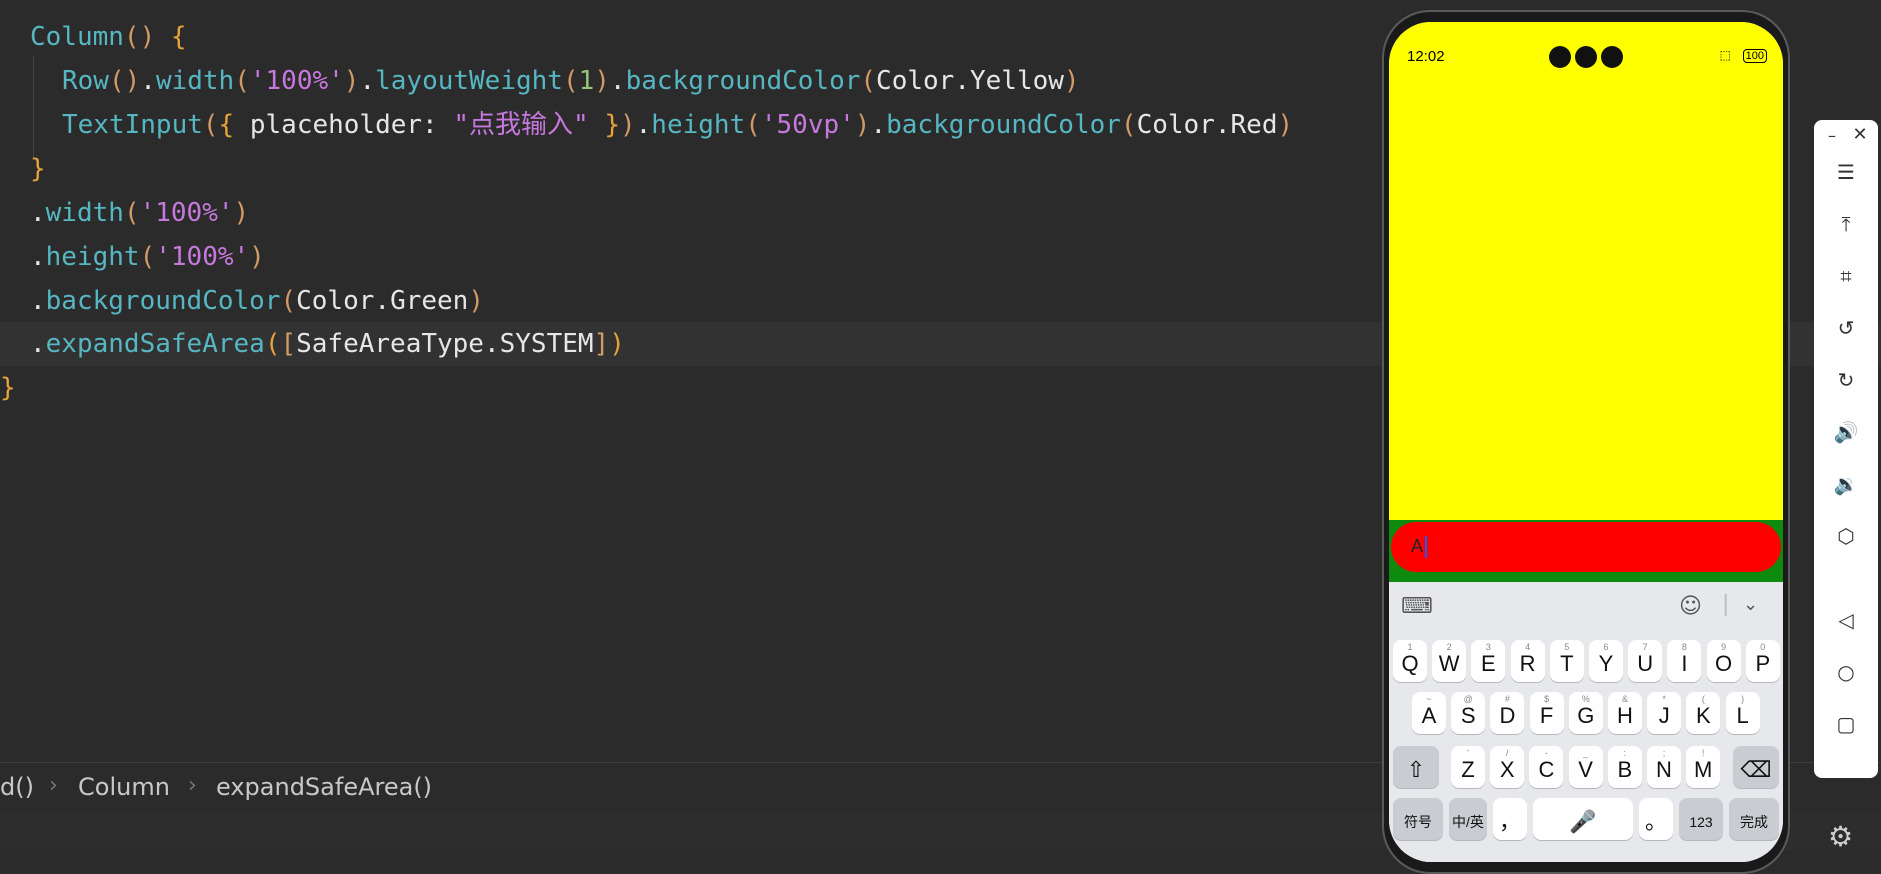 Image resolution: width=1881 pixels, height=874 pixels. What do you see at coordinates (1625, 713) in the screenshot?
I see `key-h: & H` at bounding box center [1625, 713].